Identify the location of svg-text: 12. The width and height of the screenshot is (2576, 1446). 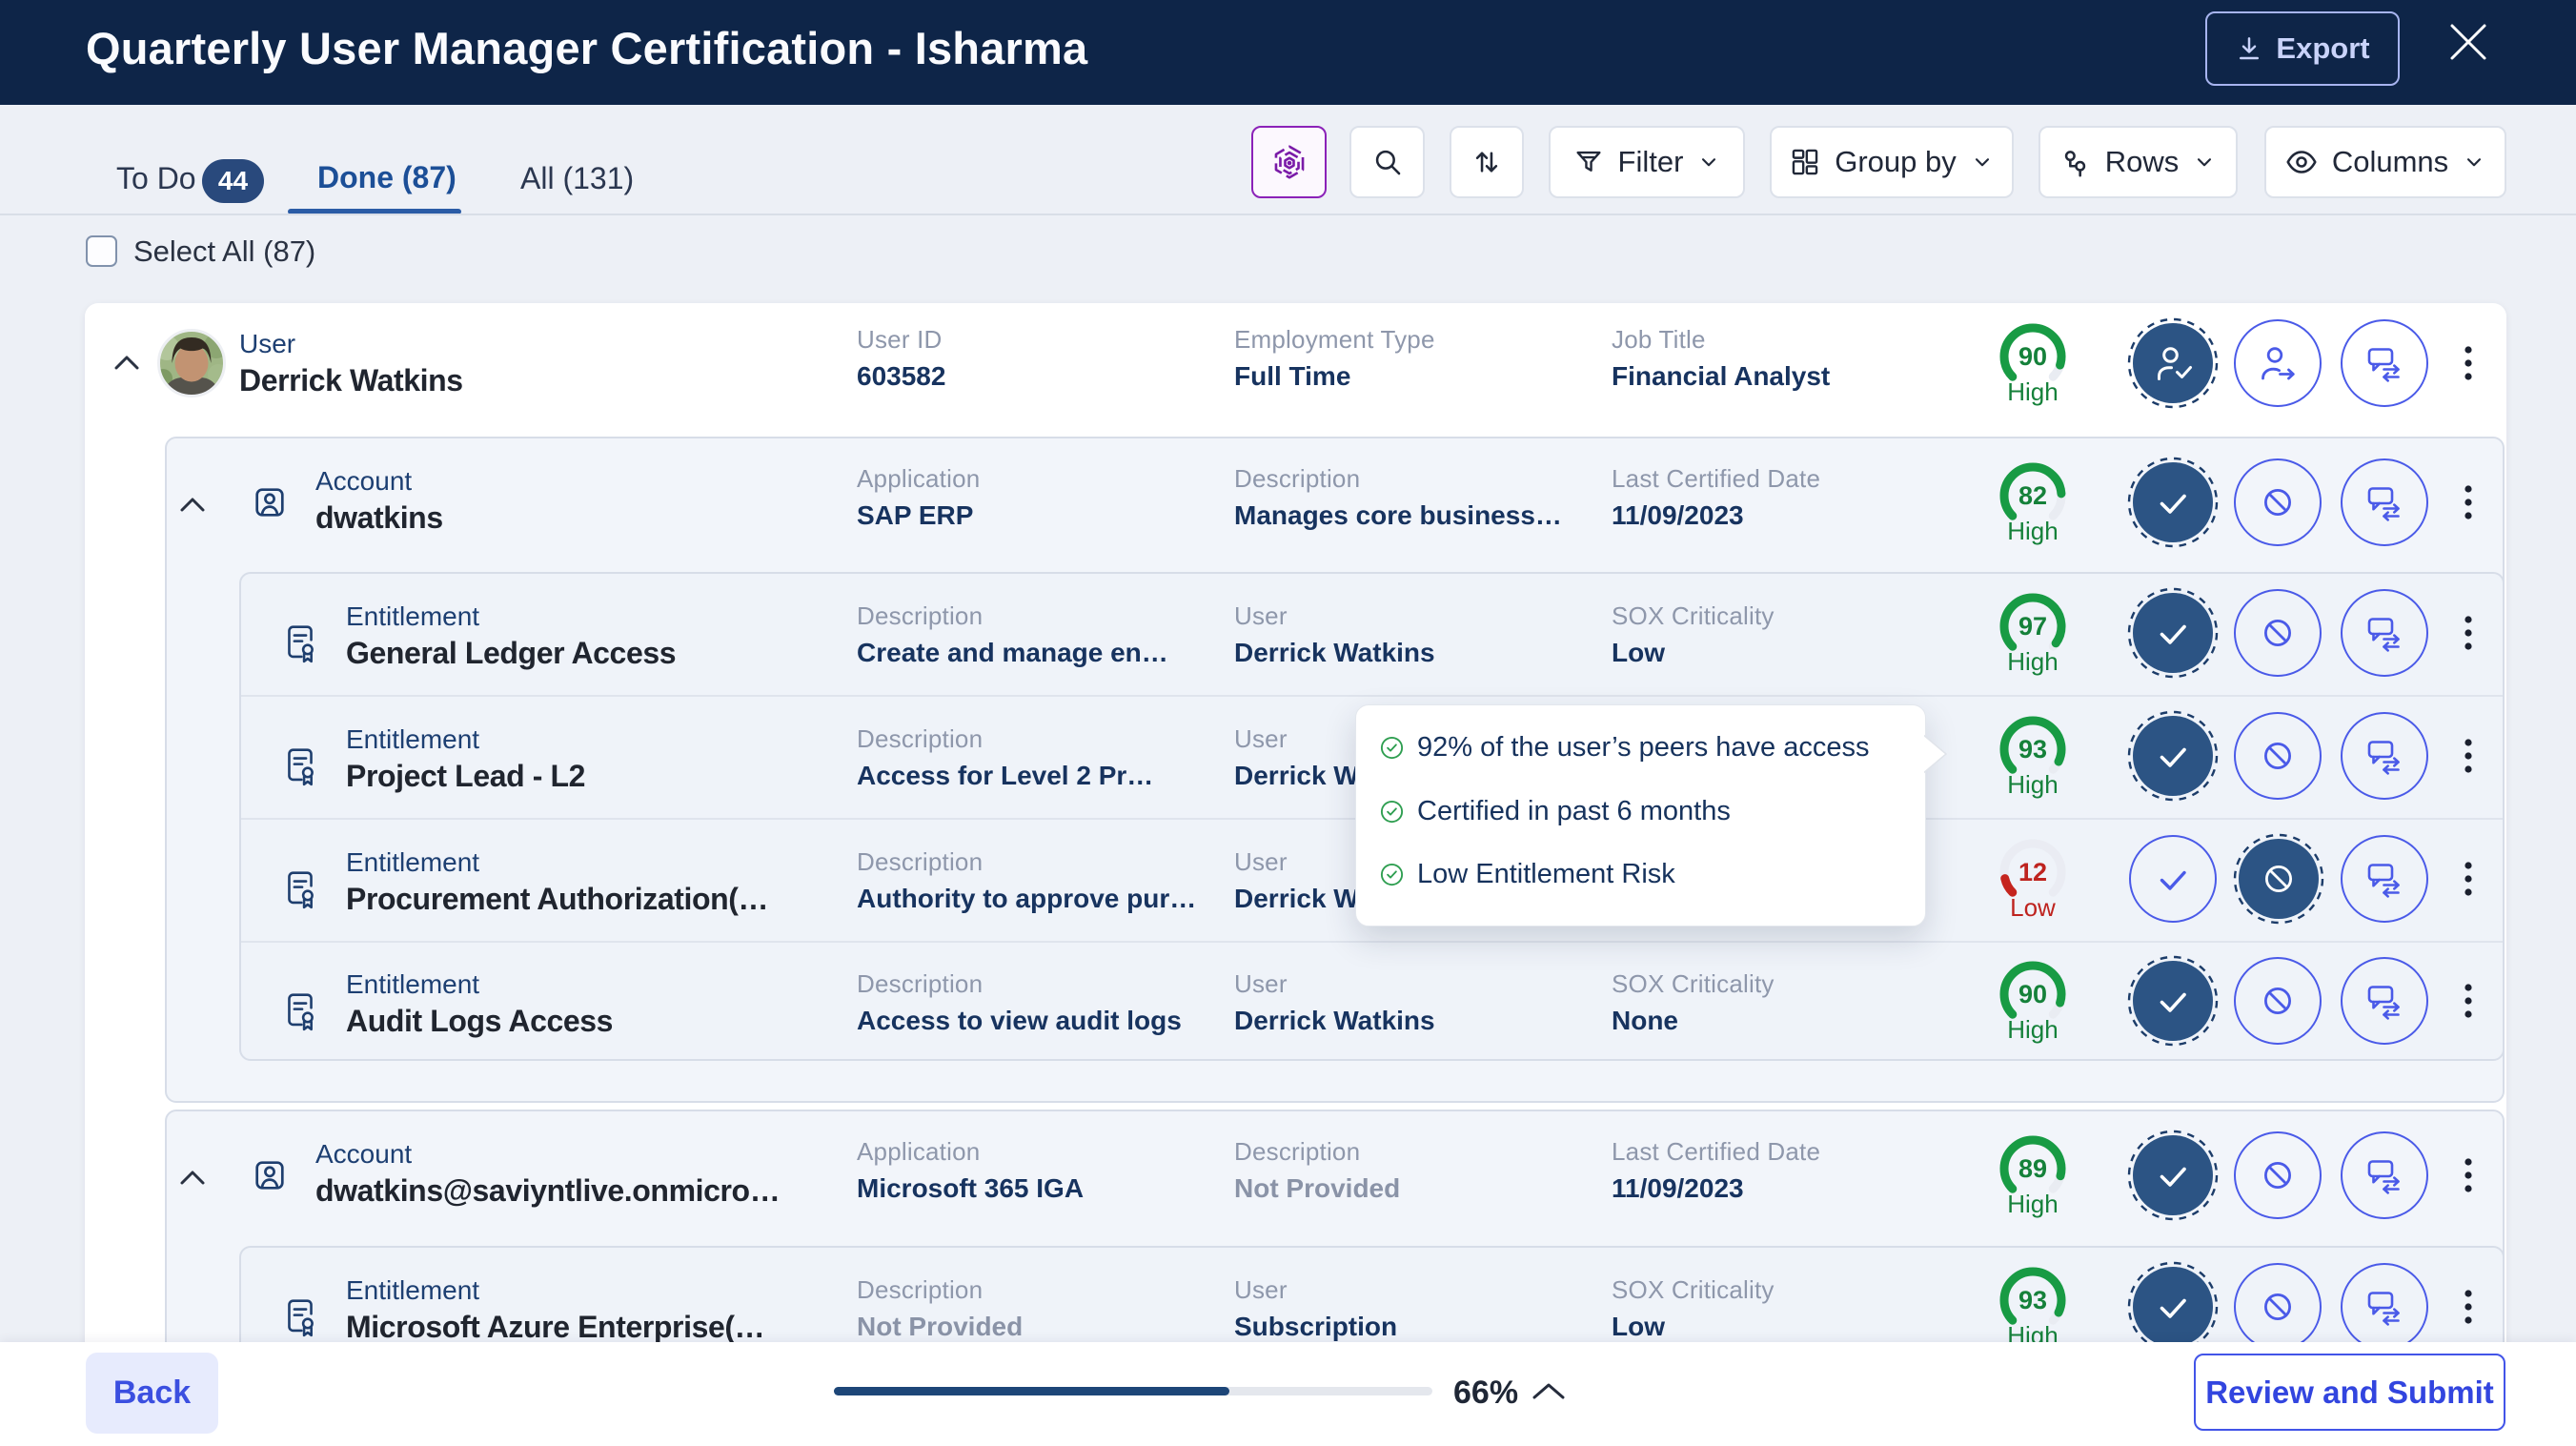
(2032, 872).